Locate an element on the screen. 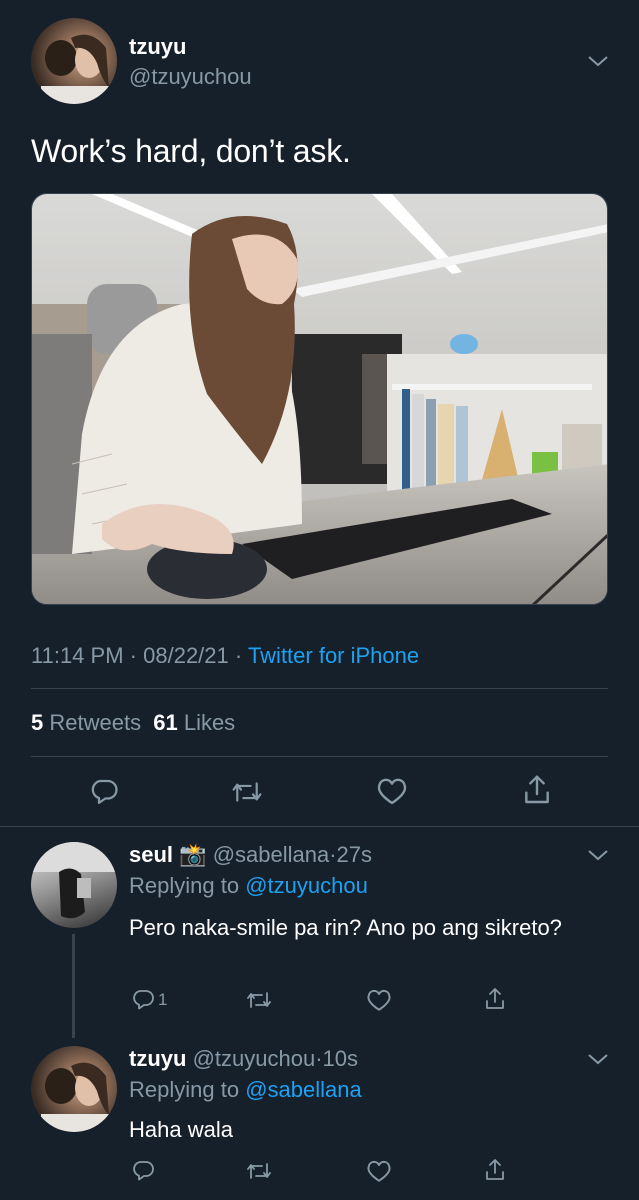 This screenshot has height=1200, width=639. replying-to-handle-link: @sabellana is located at coordinates (303, 1089).